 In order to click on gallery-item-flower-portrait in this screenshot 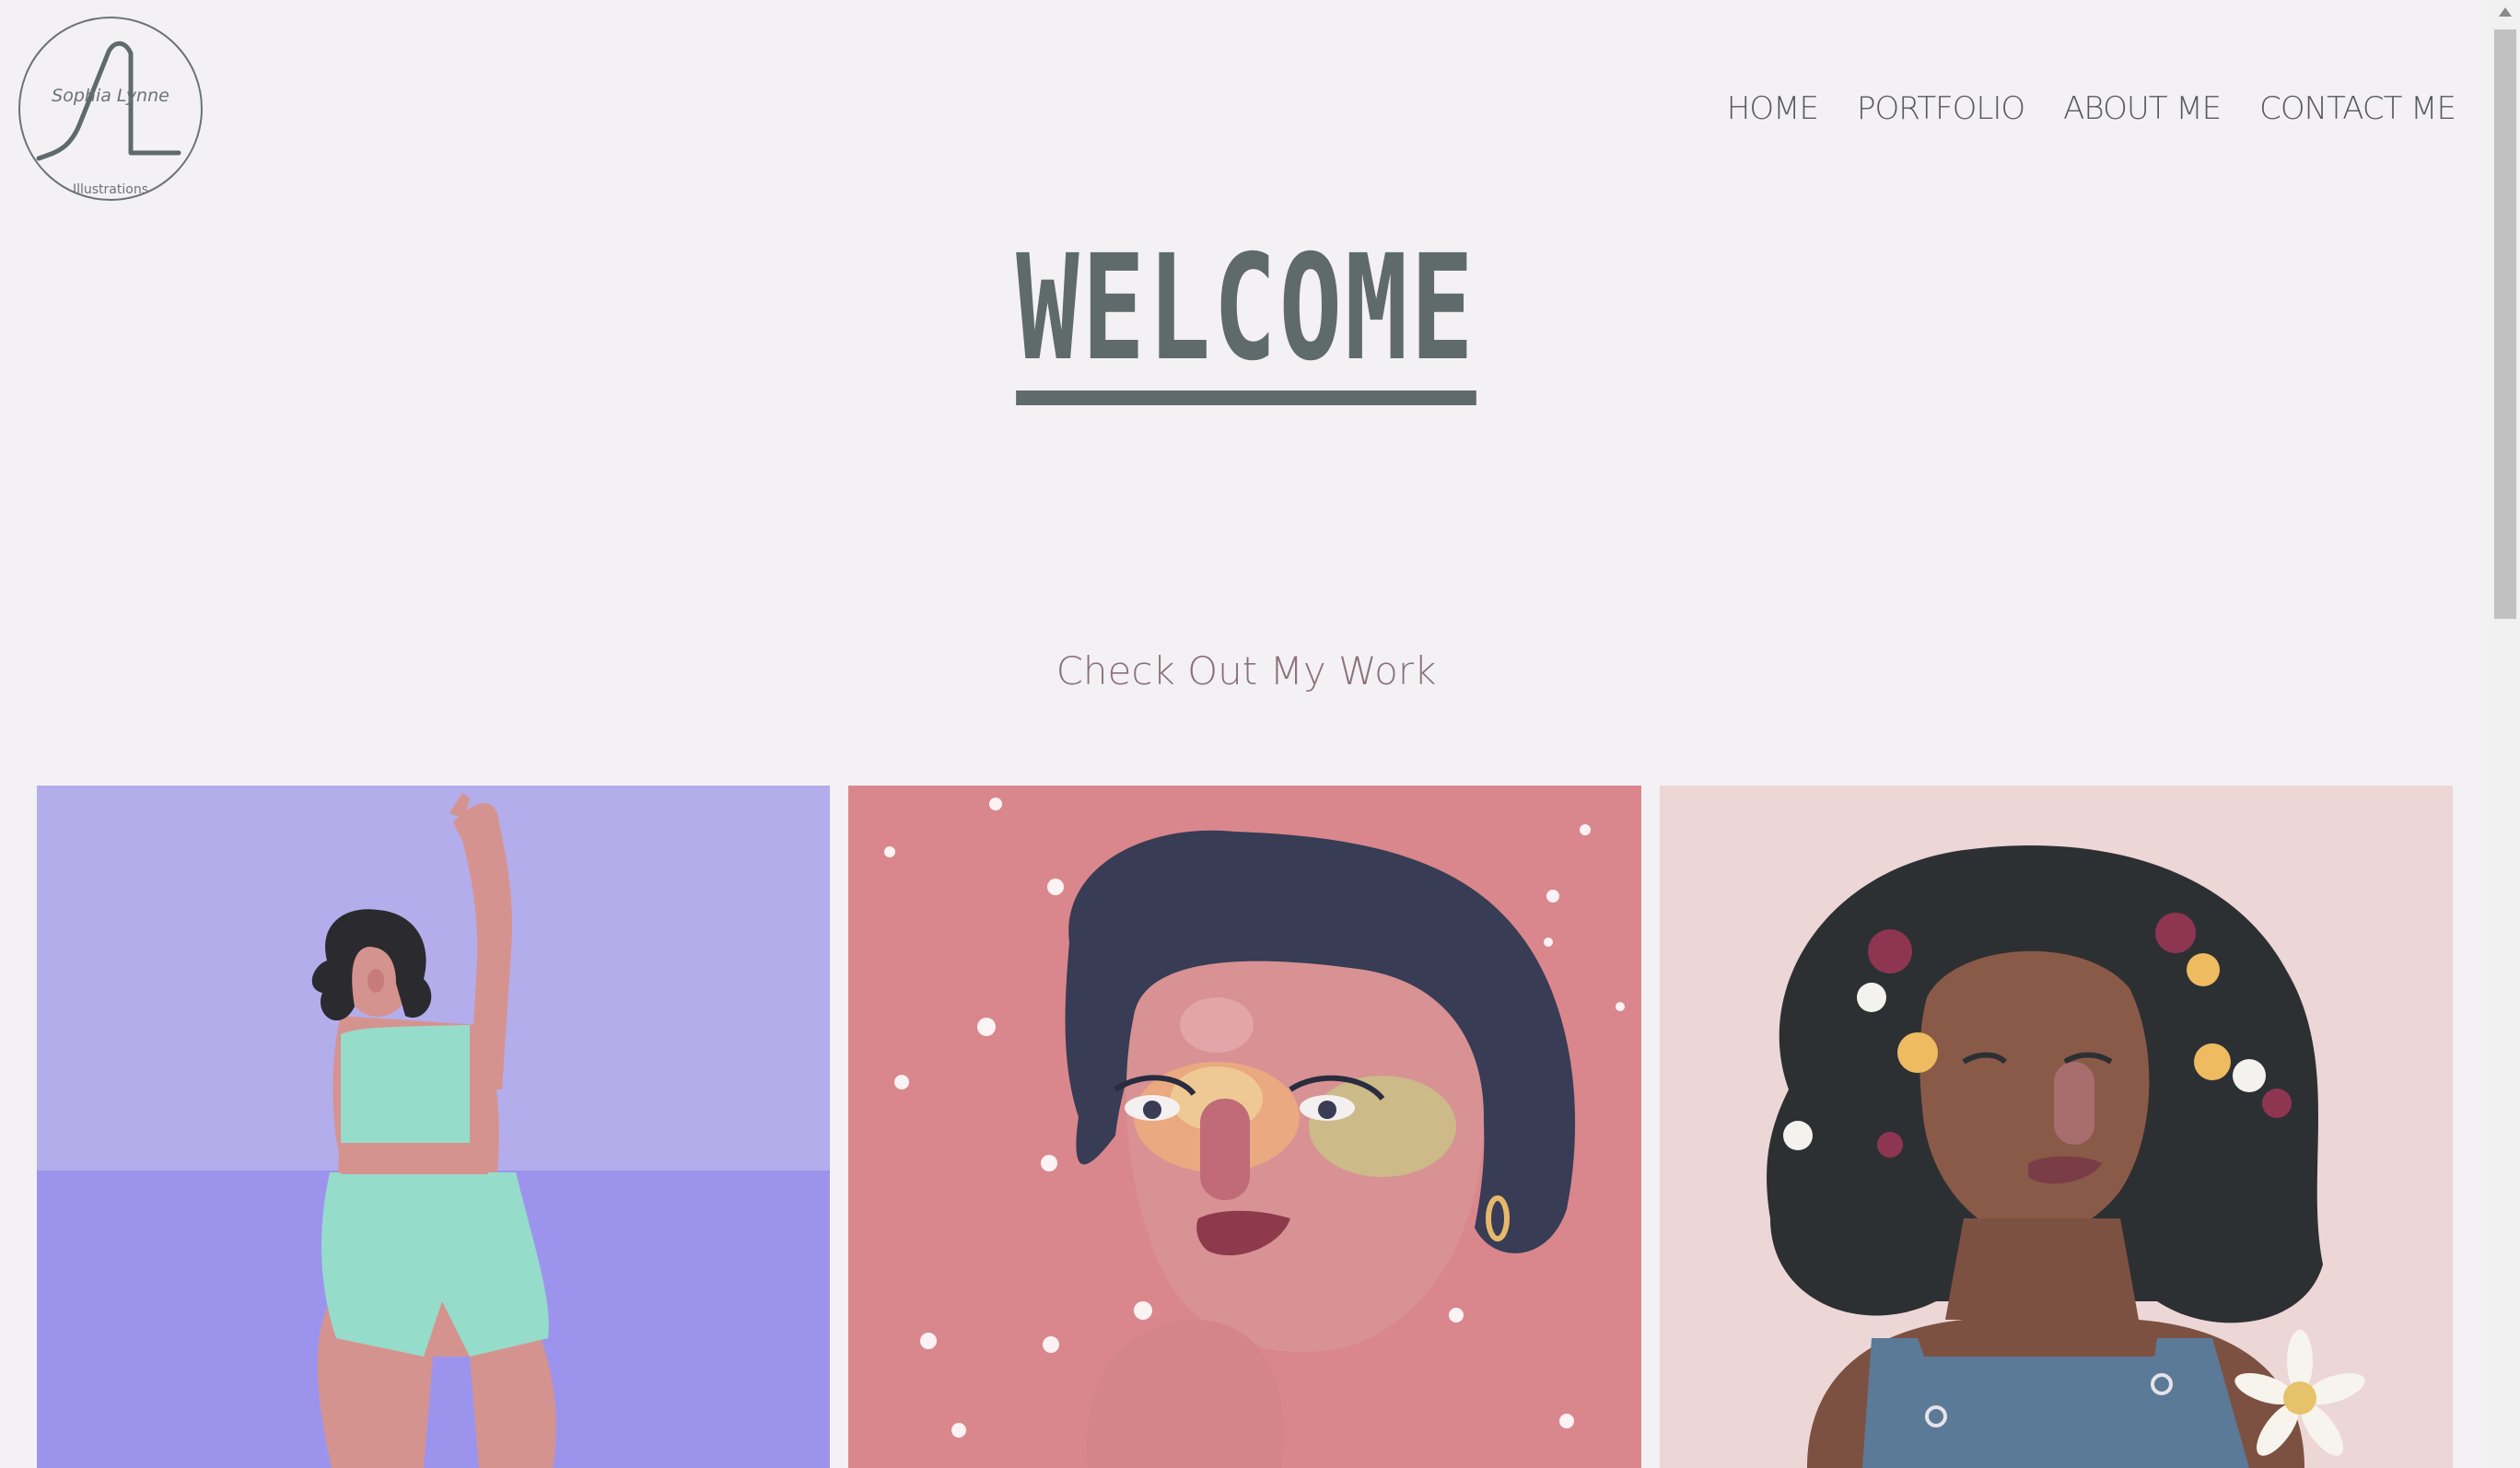, I will do `click(2056, 1127)`.